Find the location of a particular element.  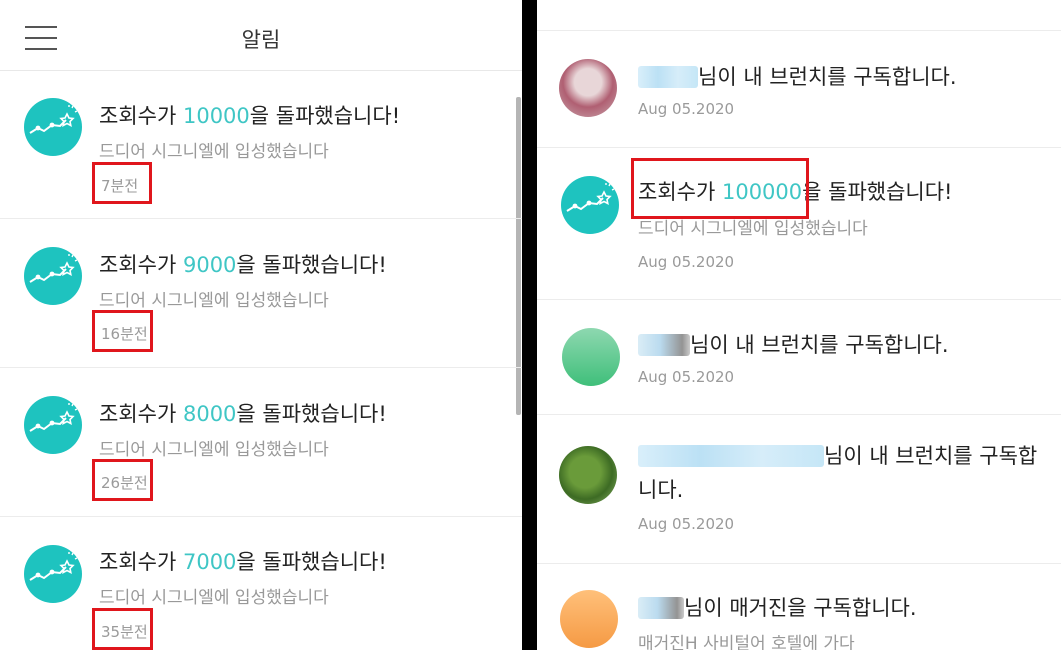

notification-item: 님이 내 브런치를 구독합 니다. Aug 05.2020 is located at coordinates (799, 489).